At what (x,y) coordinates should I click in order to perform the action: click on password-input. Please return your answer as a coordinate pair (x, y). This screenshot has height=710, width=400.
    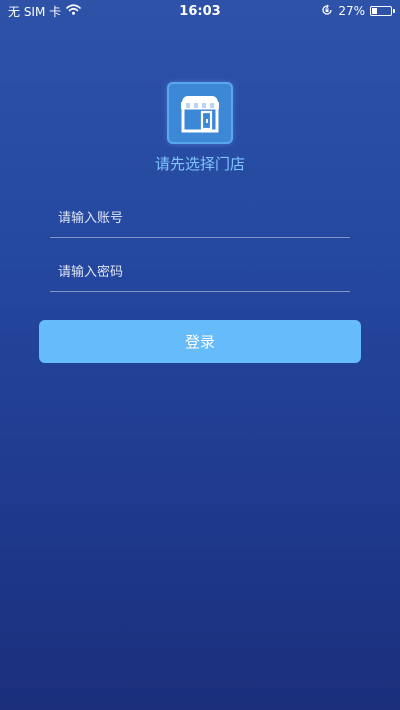
    Looking at the image, I should click on (200, 272).